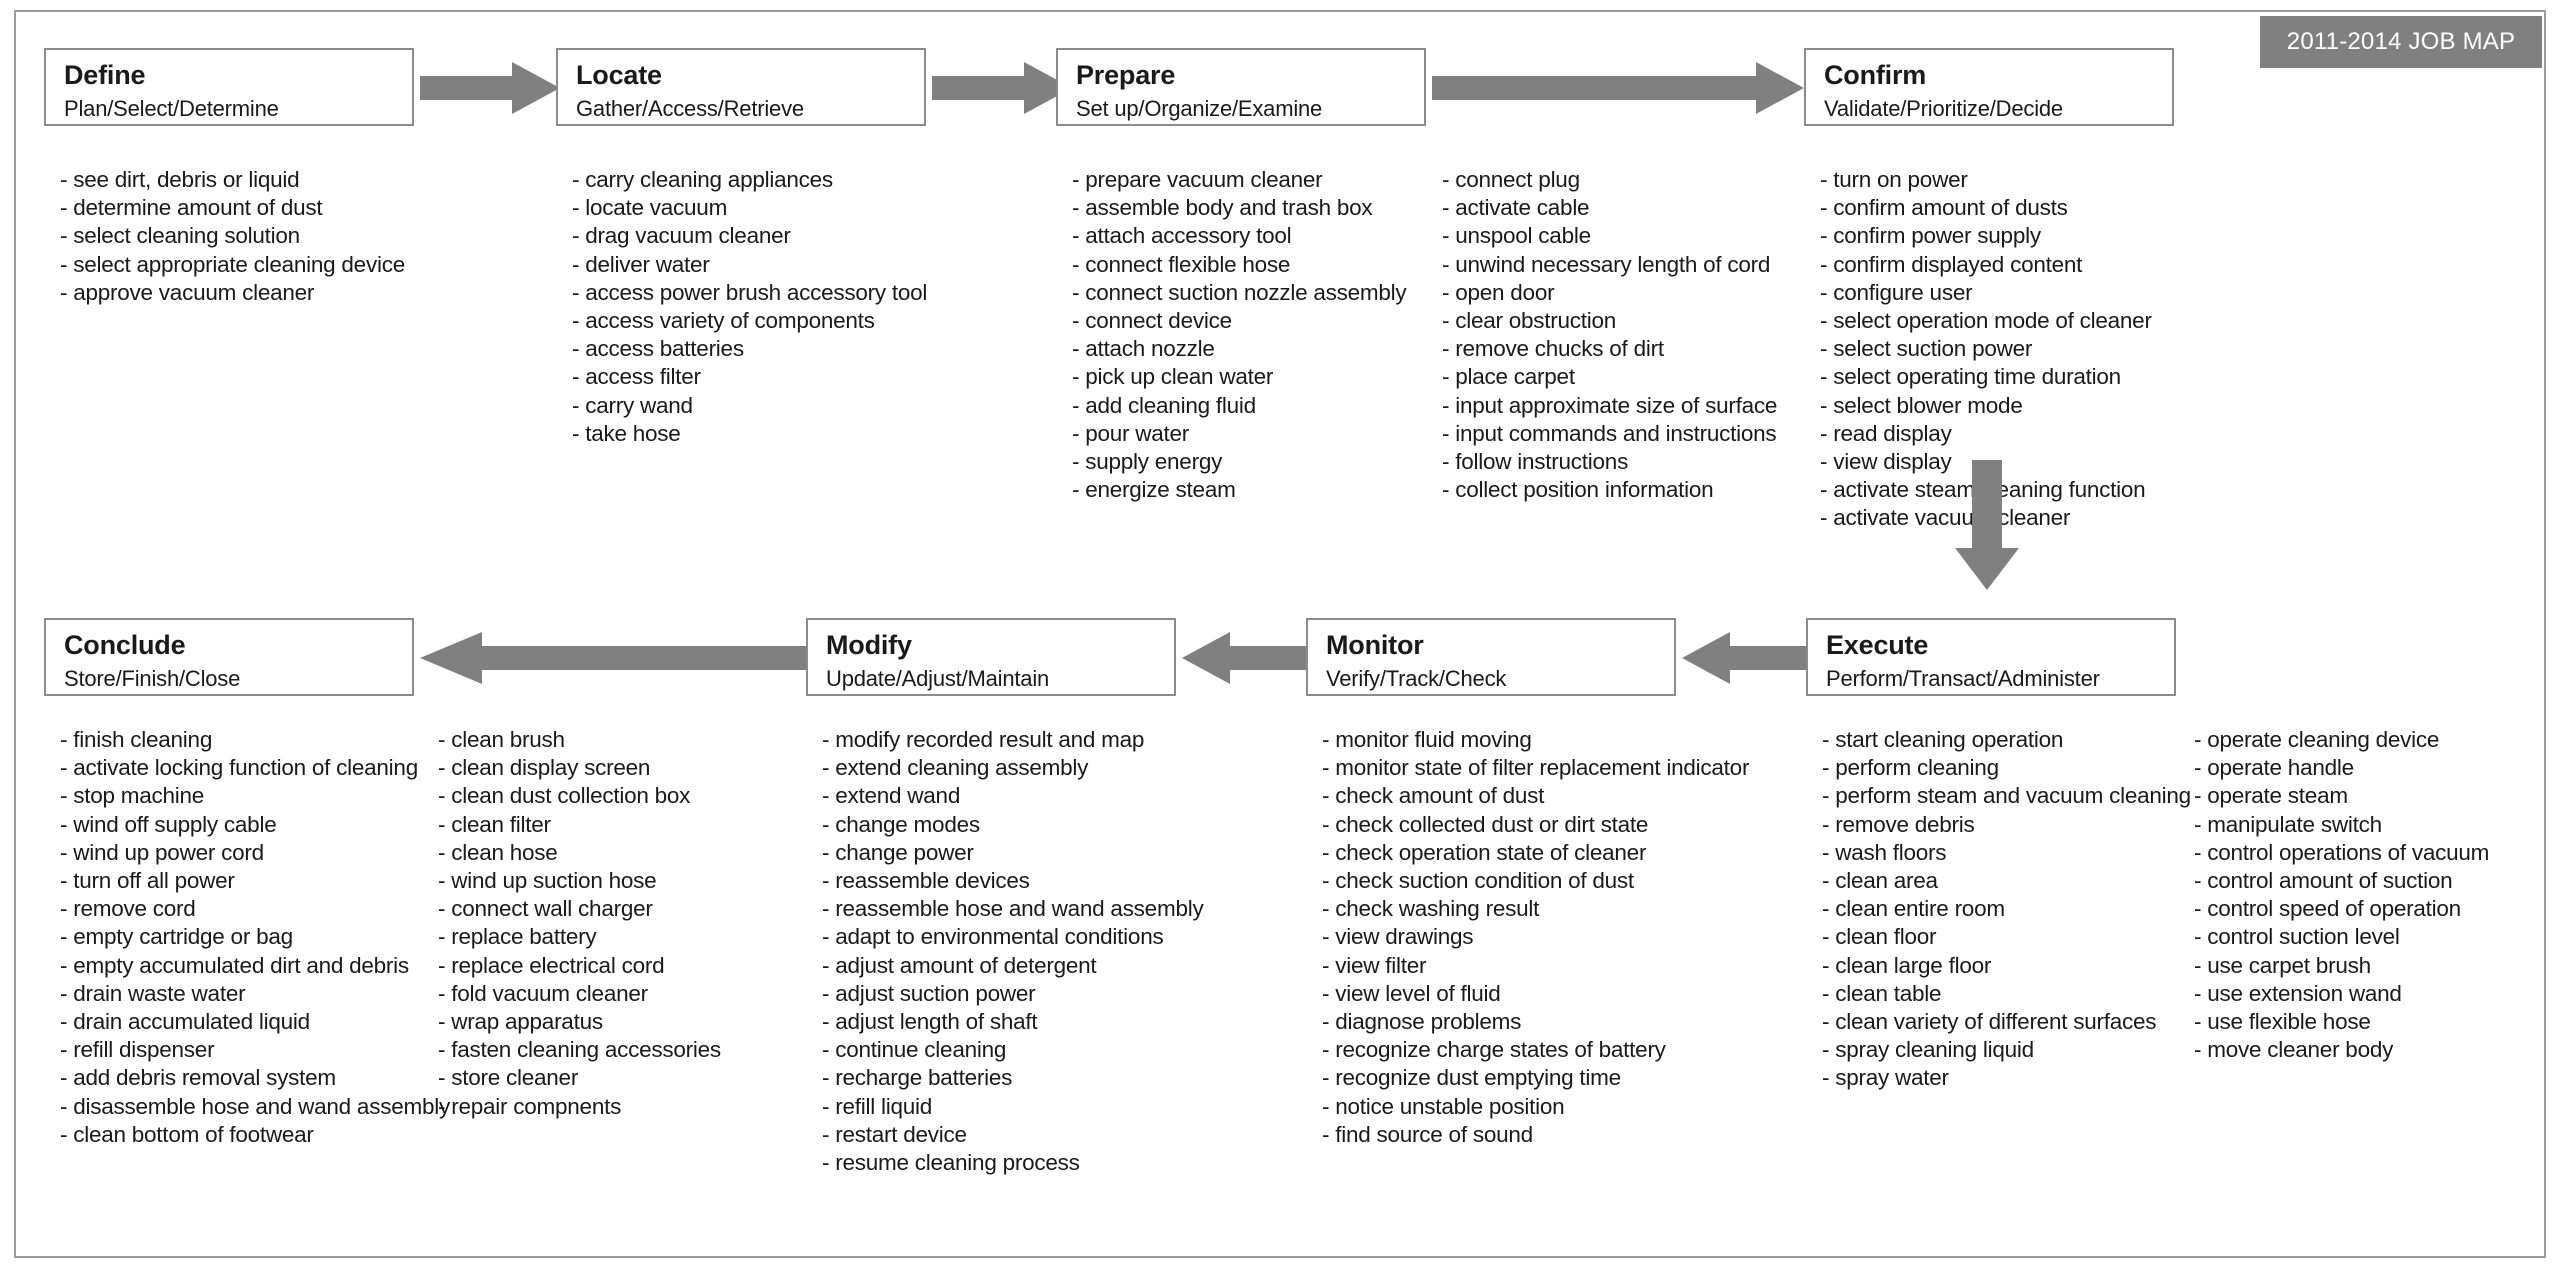  What do you see at coordinates (1885, 1078) in the screenshot?
I see `activity-item: - spray water` at bounding box center [1885, 1078].